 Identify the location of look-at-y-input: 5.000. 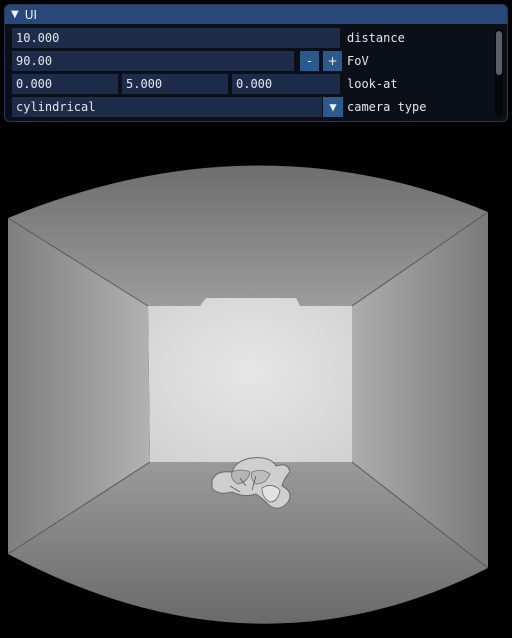
(175, 84).